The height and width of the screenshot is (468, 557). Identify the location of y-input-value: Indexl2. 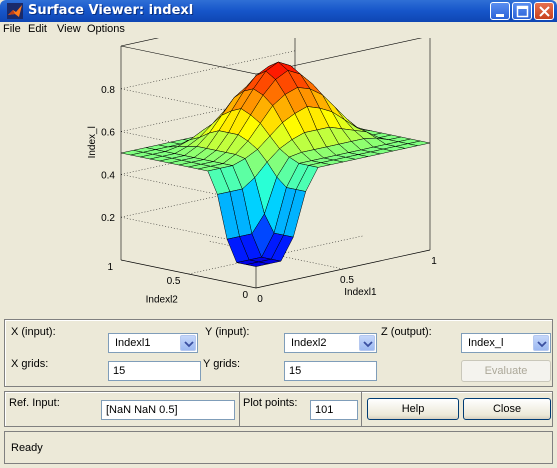
(309, 343).